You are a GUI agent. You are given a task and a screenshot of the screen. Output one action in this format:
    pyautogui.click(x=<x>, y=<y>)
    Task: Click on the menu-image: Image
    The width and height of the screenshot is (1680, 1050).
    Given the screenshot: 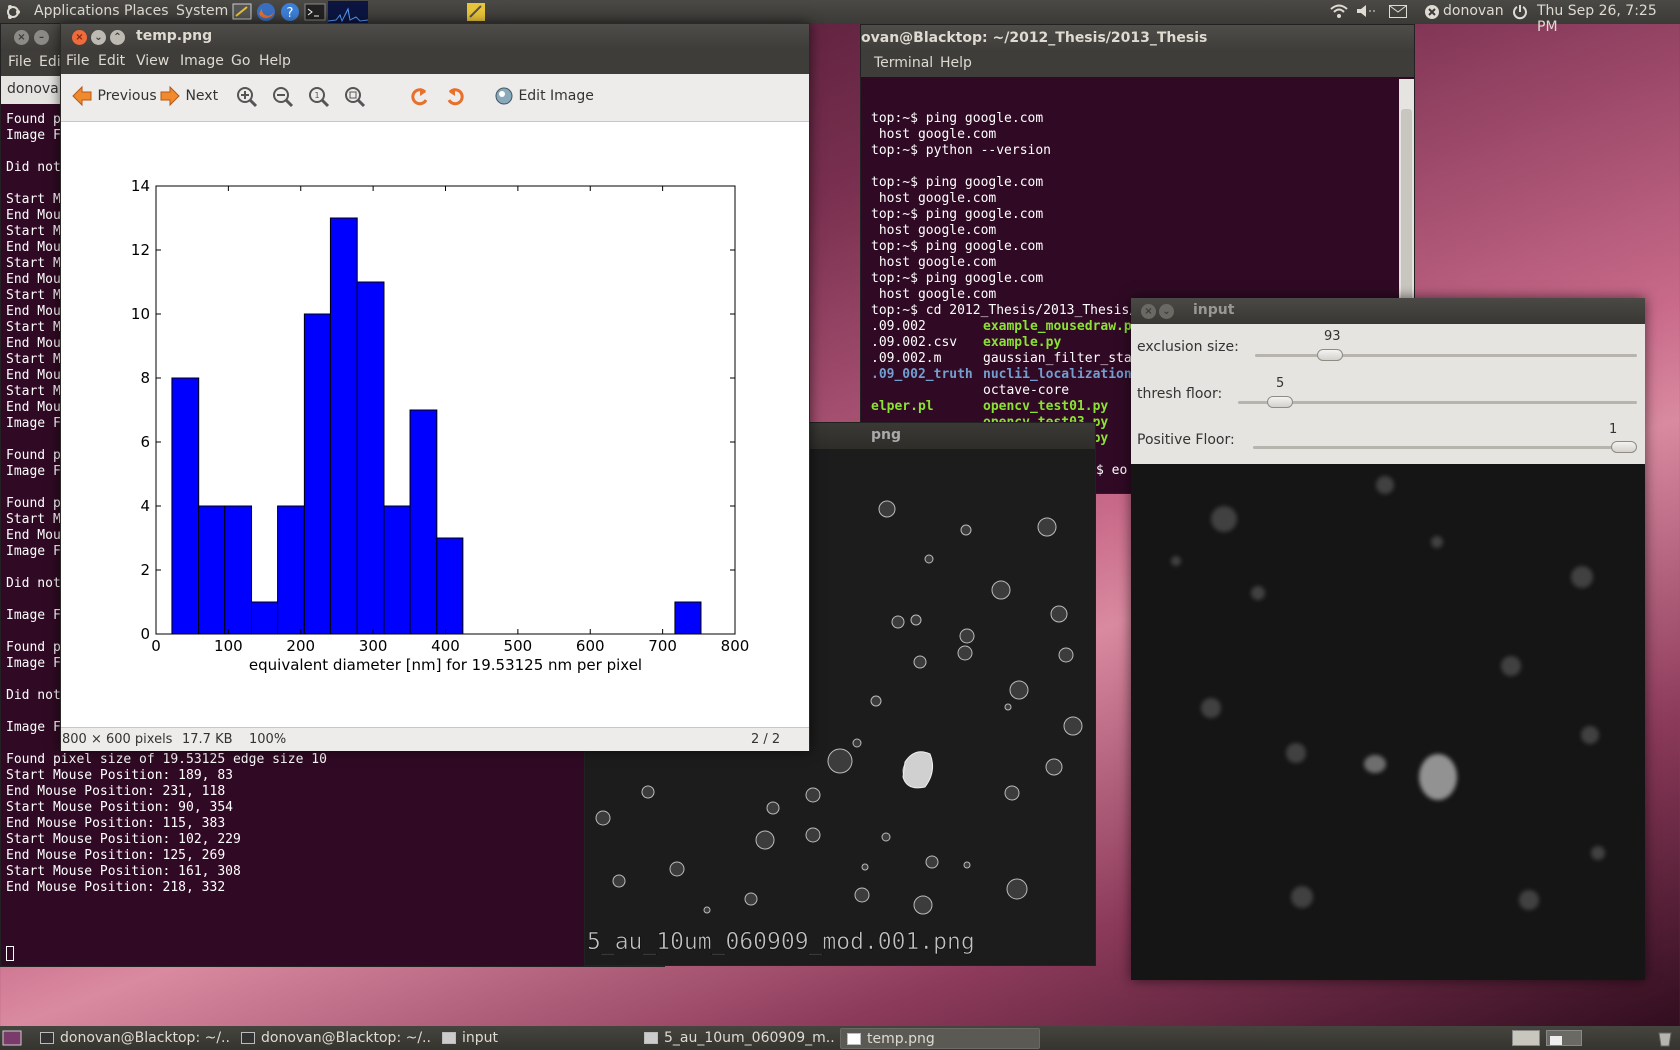 What is the action you would take?
    pyautogui.click(x=202, y=61)
    